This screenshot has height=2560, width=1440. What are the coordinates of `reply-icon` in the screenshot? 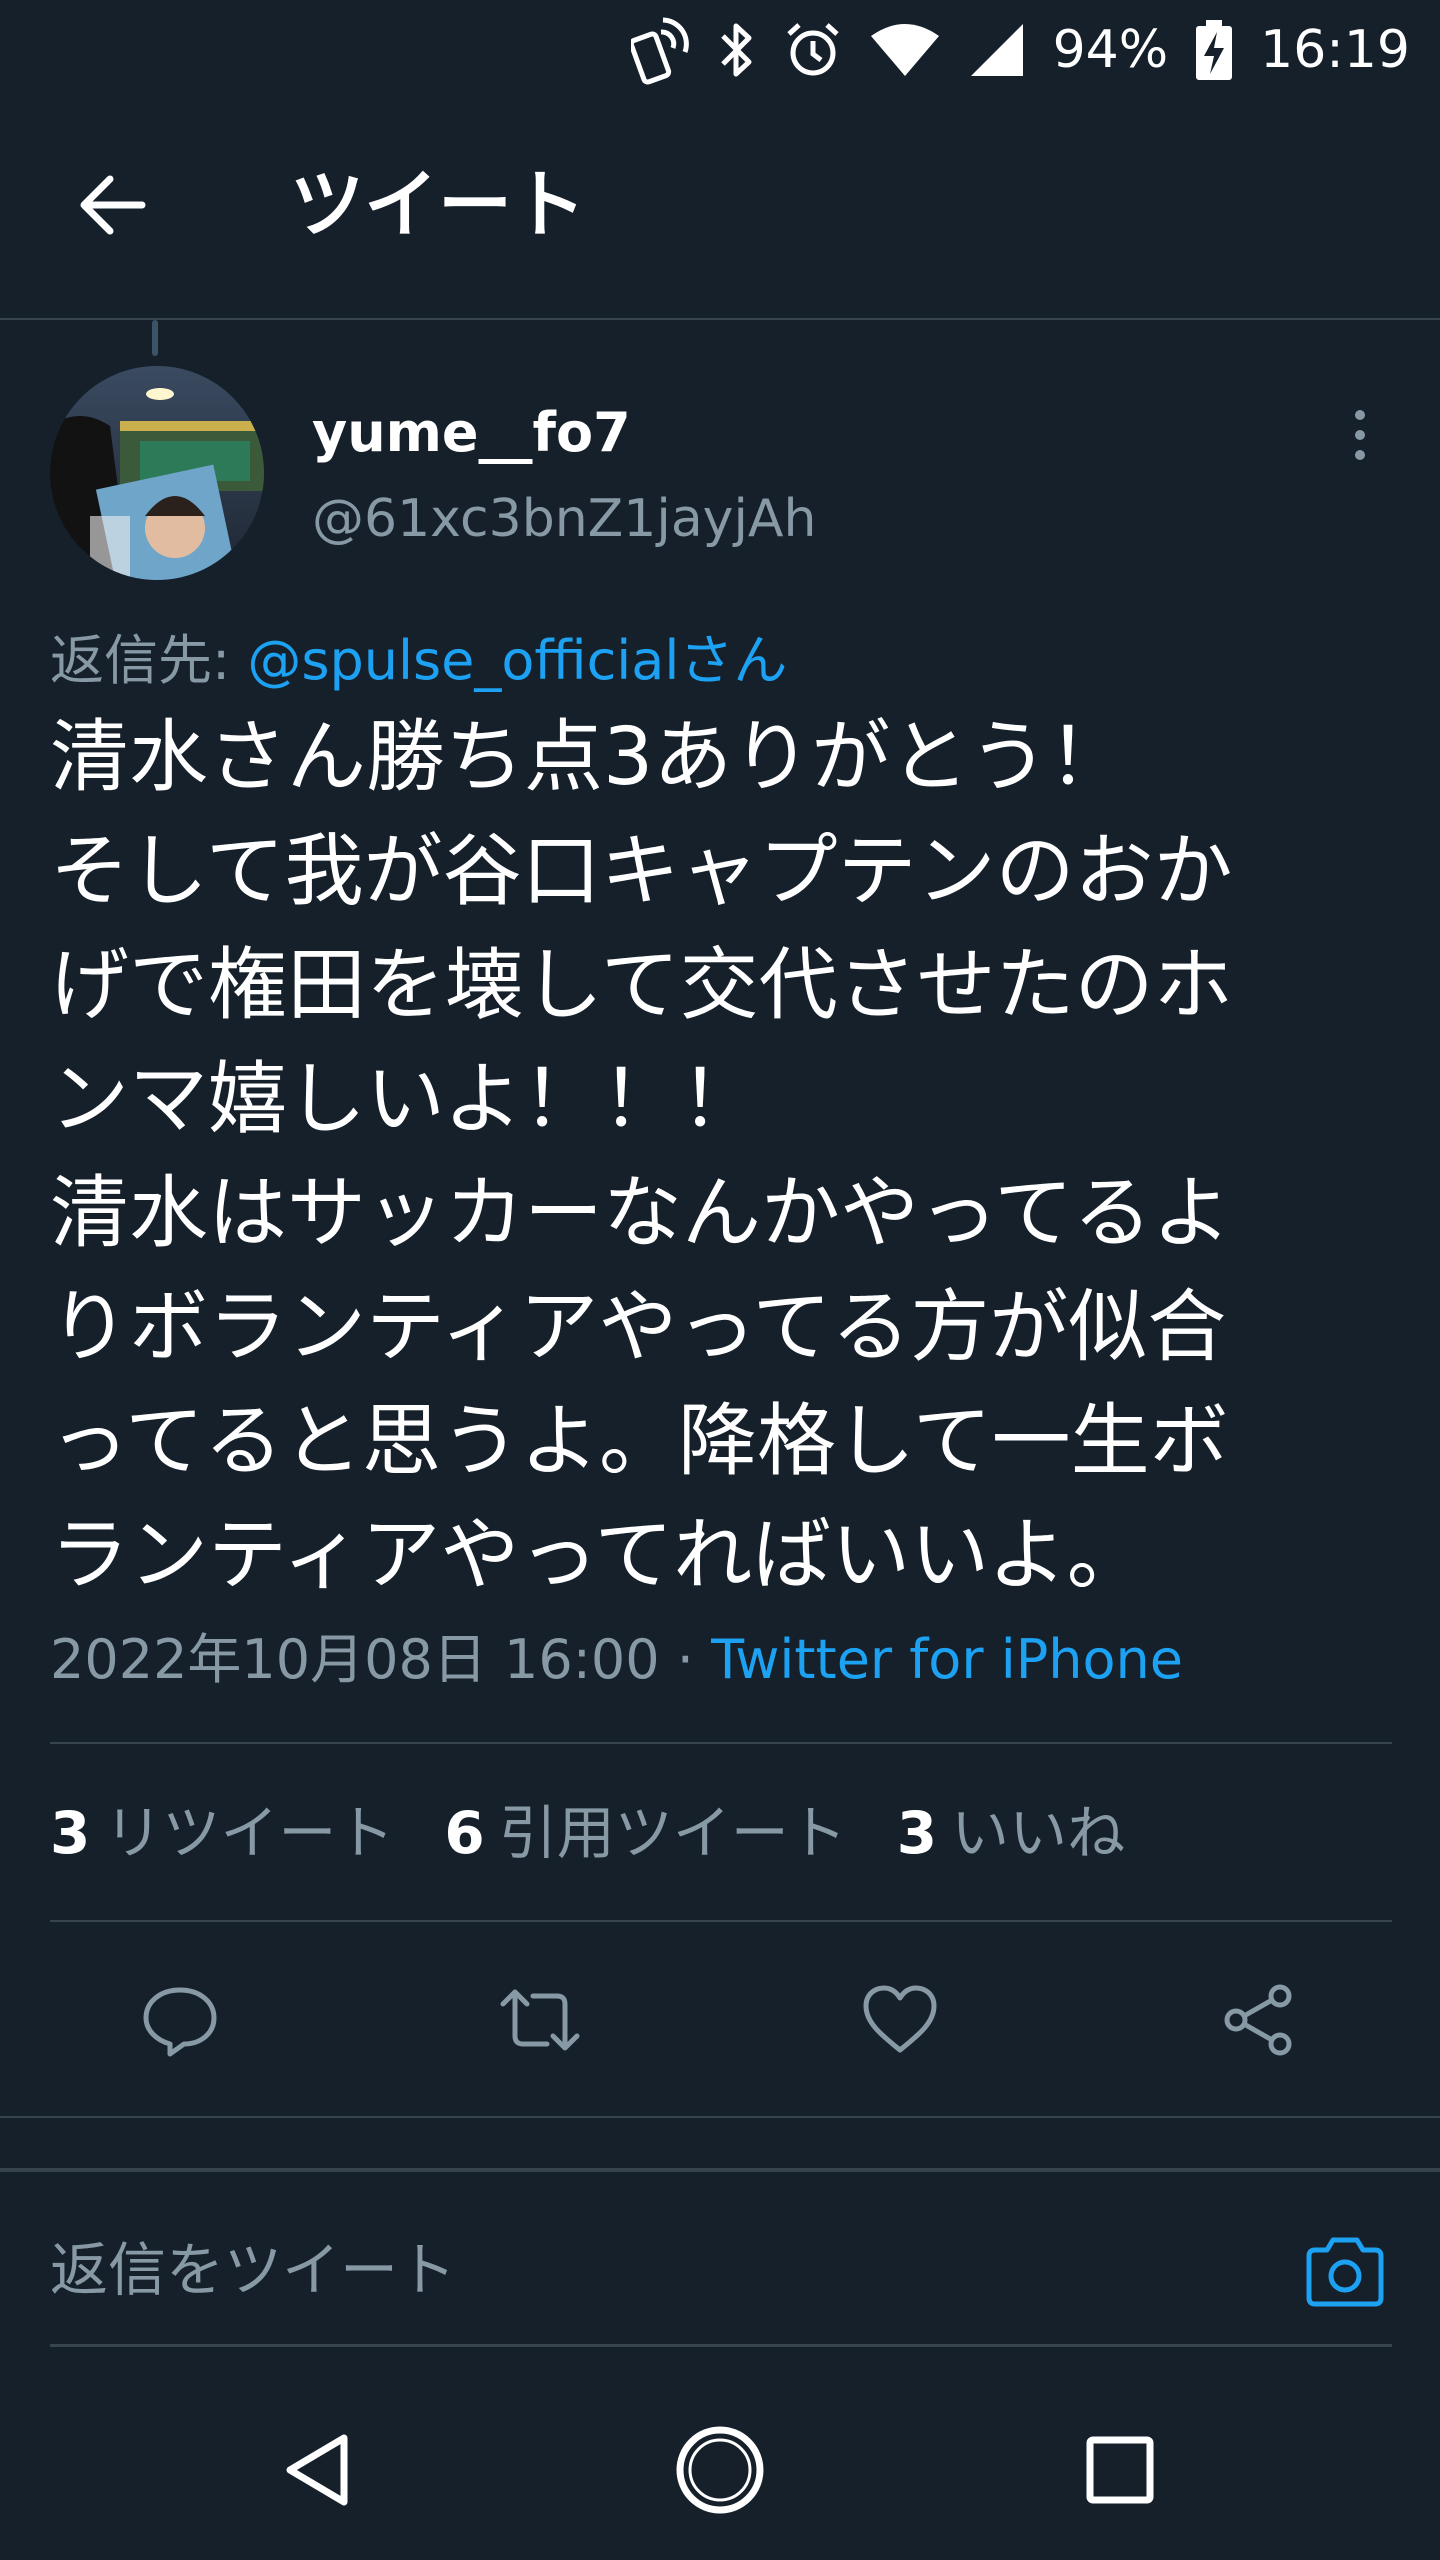 It's located at (180, 2022).